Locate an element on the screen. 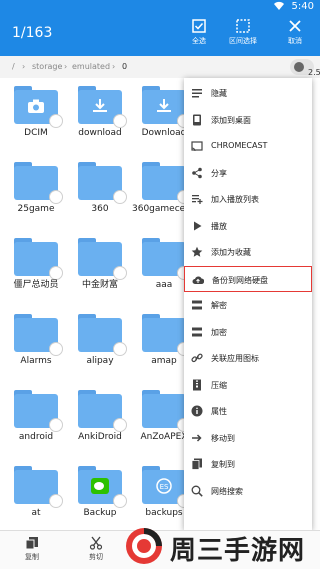 This screenshot has height=569, width=320. range-select-label: 区间选择 is located at coordinates (243, 41).